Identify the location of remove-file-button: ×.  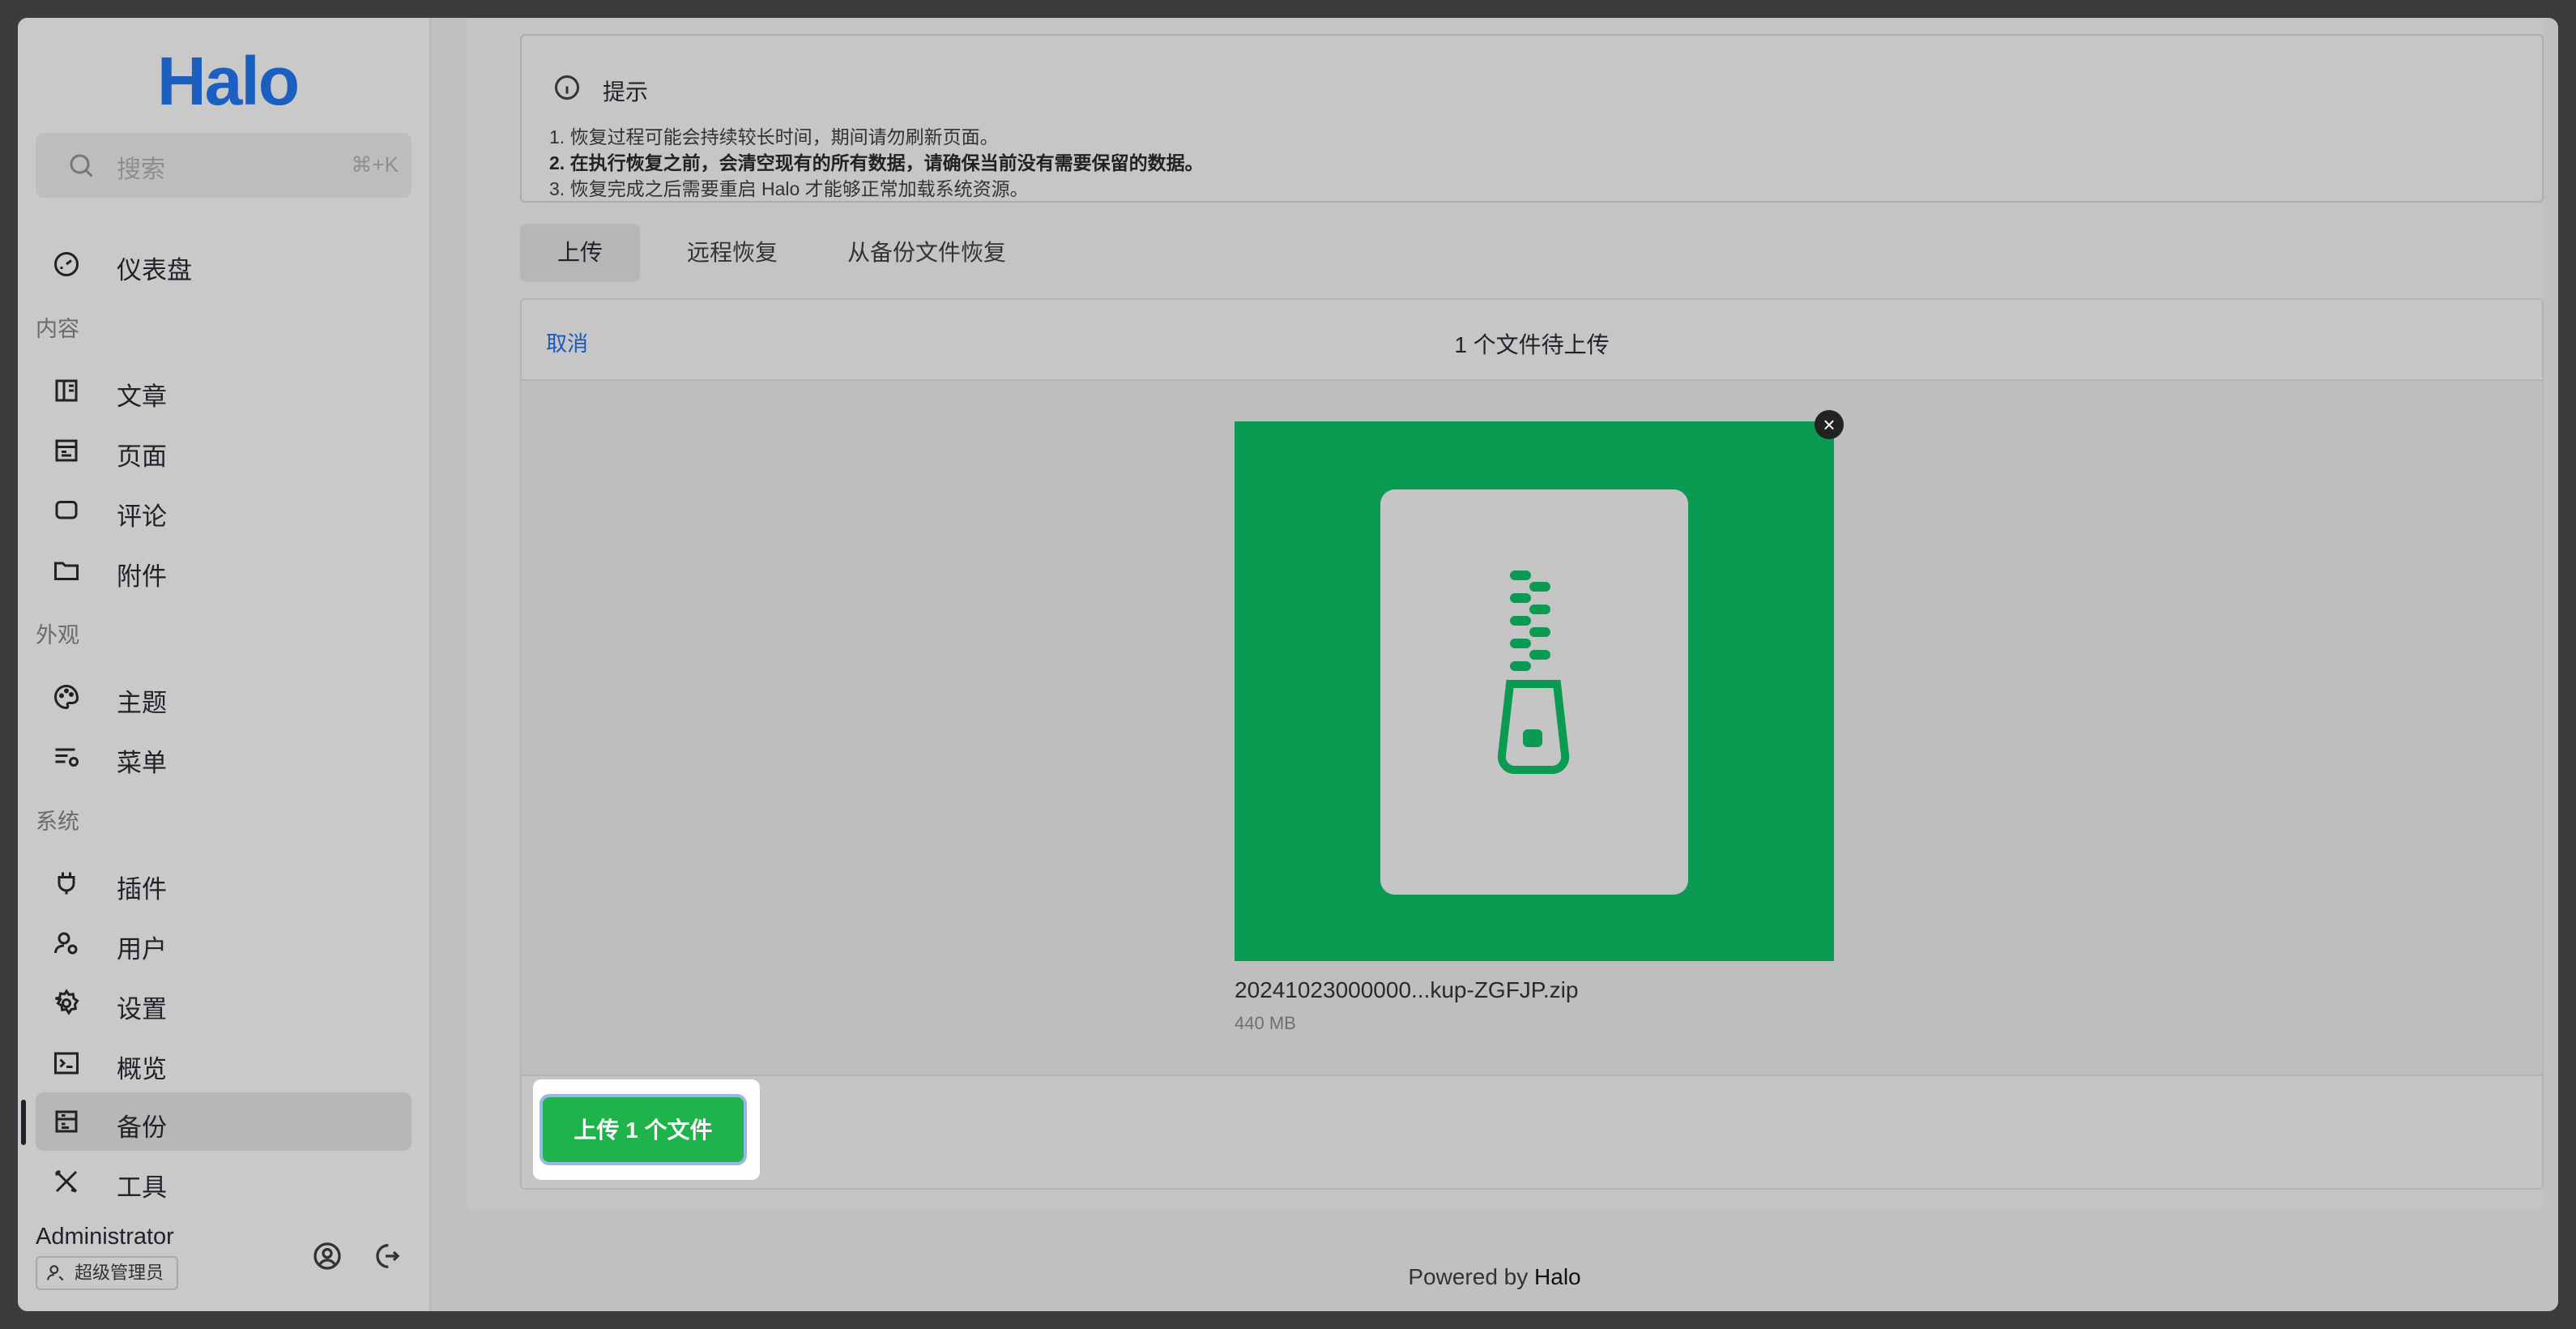
(1830, 425).